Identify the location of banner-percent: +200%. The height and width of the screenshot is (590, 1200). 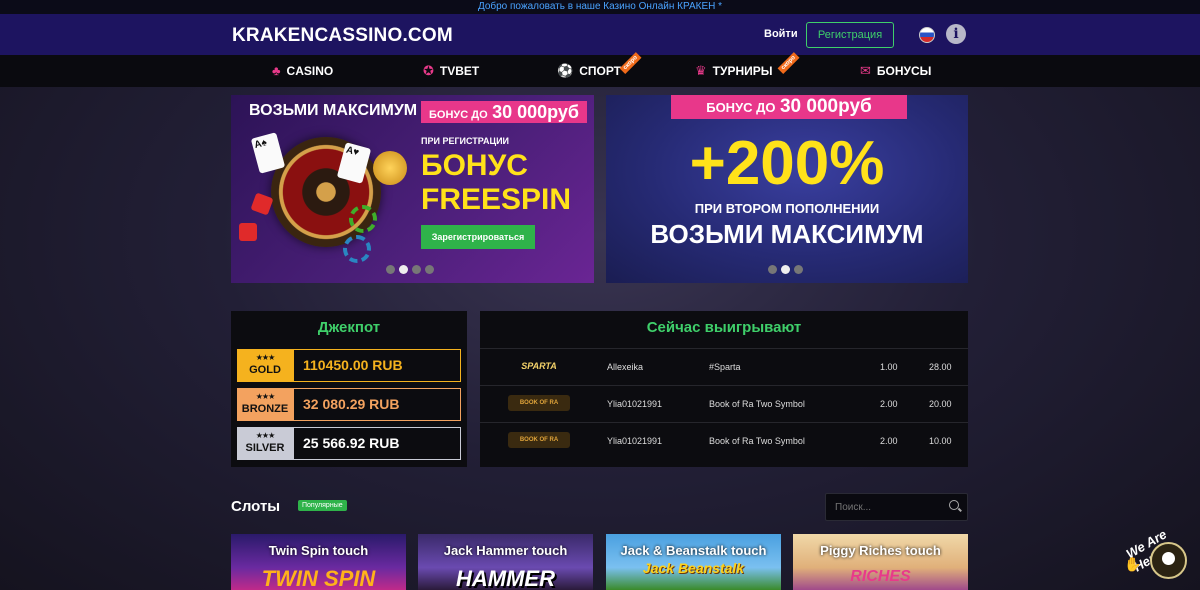
(787, 163).